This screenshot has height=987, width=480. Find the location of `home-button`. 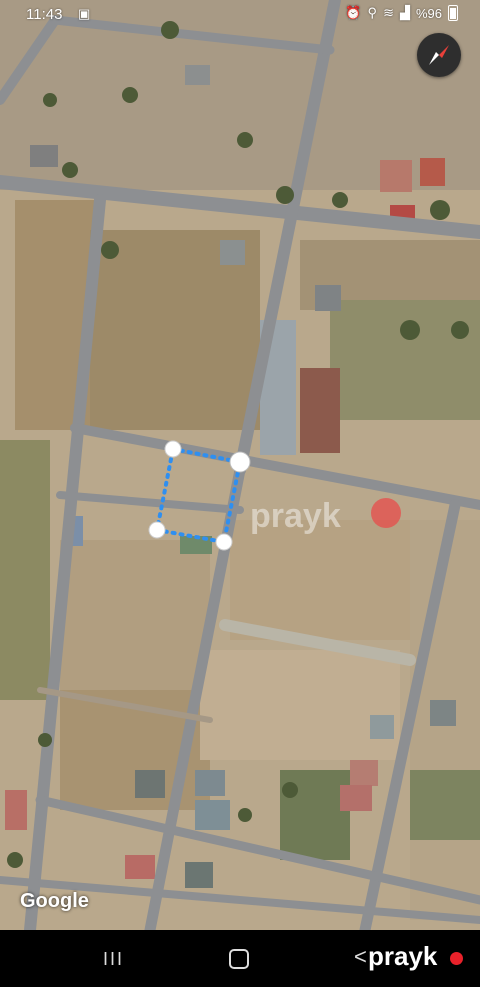

home-button is located at coordinates (239, 959).